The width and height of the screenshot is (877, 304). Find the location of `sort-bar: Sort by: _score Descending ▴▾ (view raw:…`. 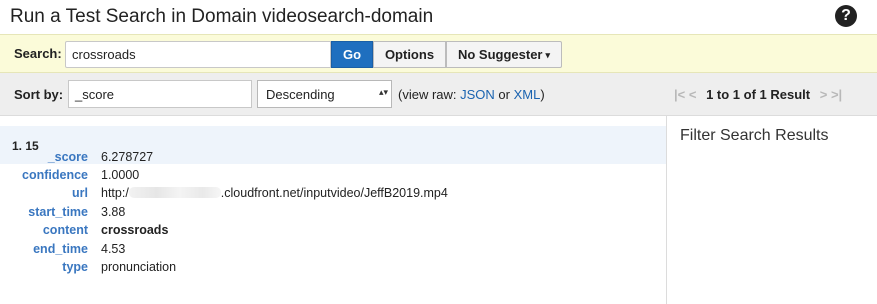

sort-bar: Sort by: _score Descending ▴▾ (view raw:… is located at coordinates (438, 94).